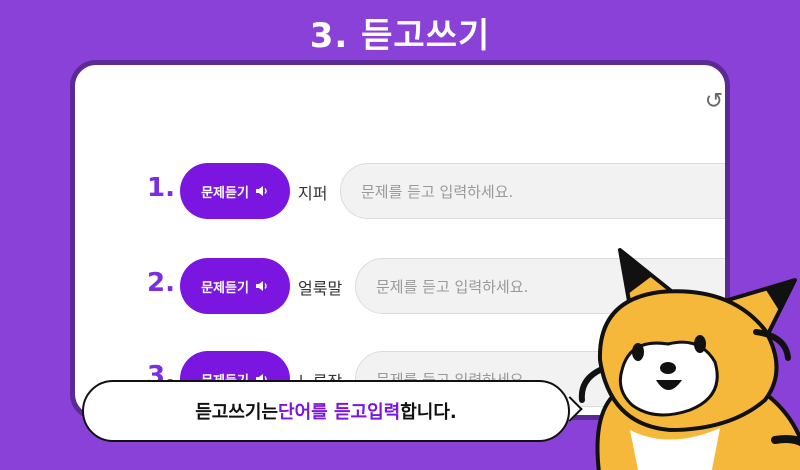  I want to click on question-number: 2., so click(161, 283).